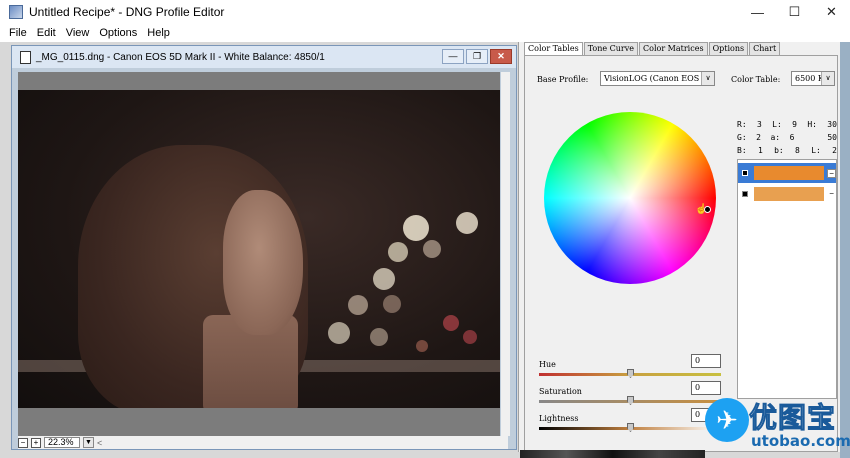  I want to click on image-window-controls: — ❐ ✕, so click(477, 56).